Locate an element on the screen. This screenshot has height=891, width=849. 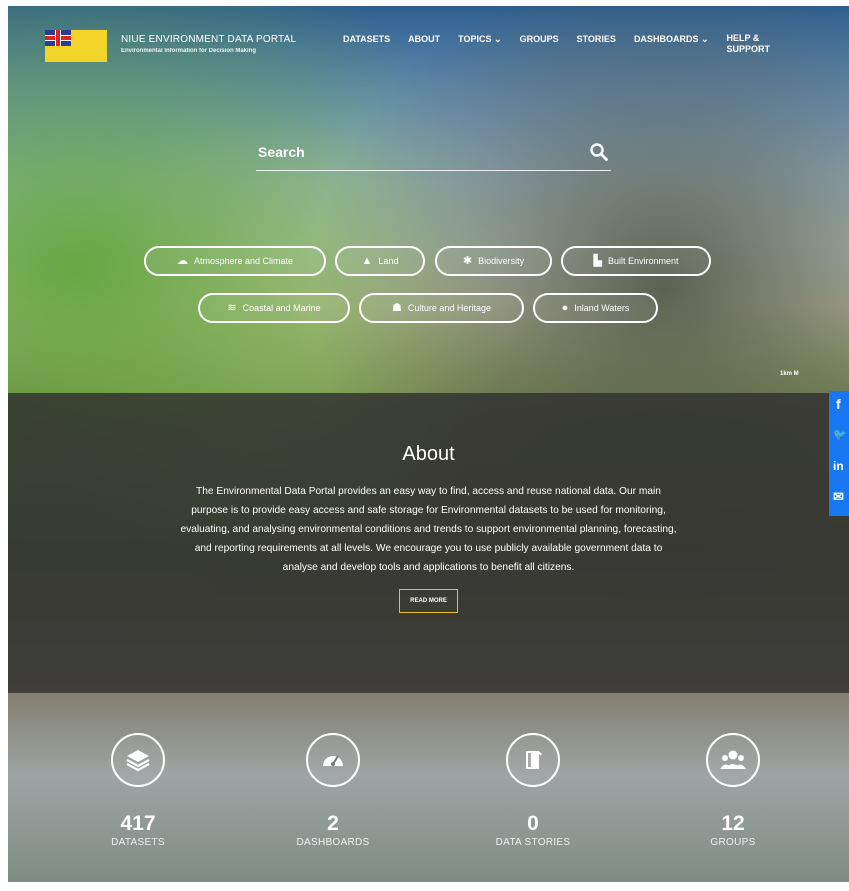
leaf-icon: ✱ is located at coordinates (467, 260).